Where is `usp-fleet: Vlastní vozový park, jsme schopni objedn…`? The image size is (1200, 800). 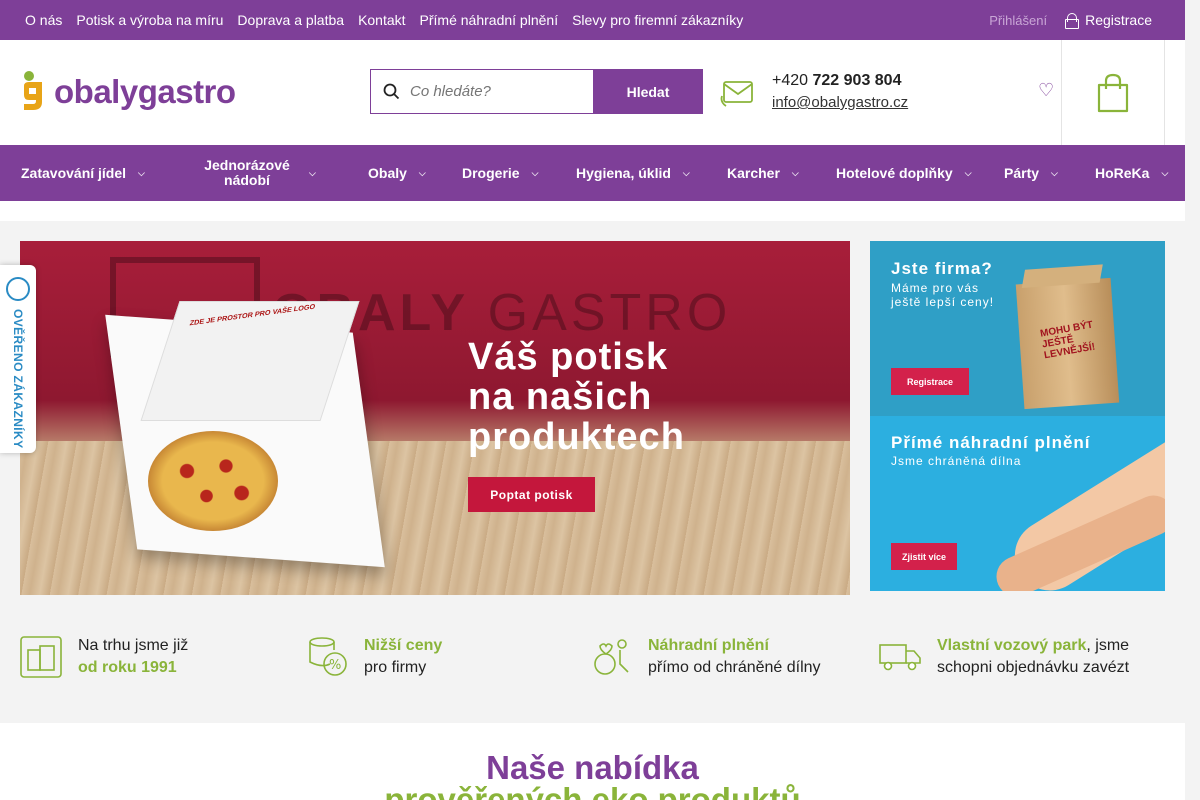
usp-fleet: Vlastní vozový park, jsme schopni objedn… is located at coordinates (1004, 657).